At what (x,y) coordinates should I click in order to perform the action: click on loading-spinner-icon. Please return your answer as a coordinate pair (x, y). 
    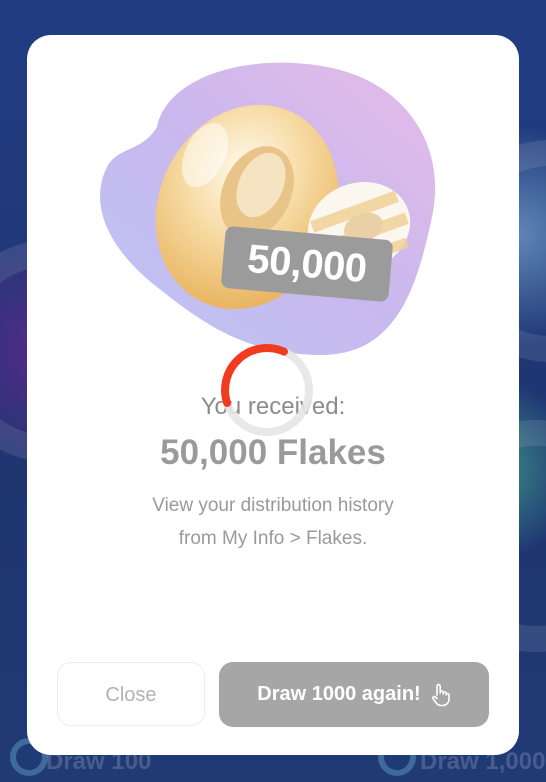
    Looking at the image, I should click on (267, 390).